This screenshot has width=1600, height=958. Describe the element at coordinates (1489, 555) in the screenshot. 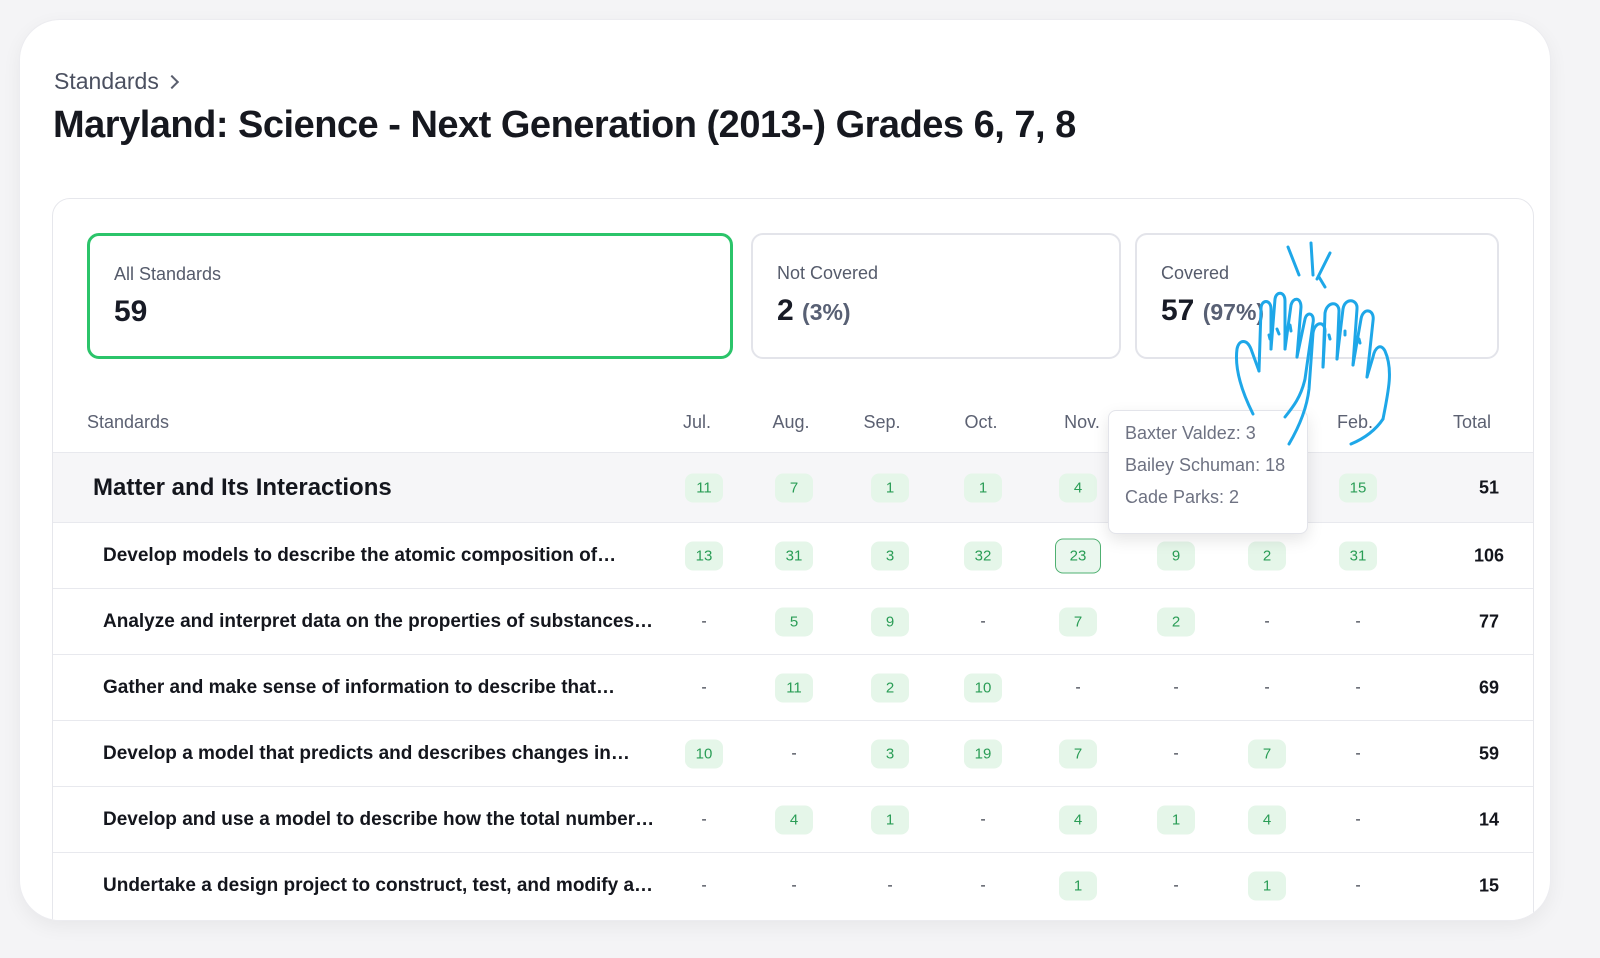

I see `total-cell: 106` at that location.